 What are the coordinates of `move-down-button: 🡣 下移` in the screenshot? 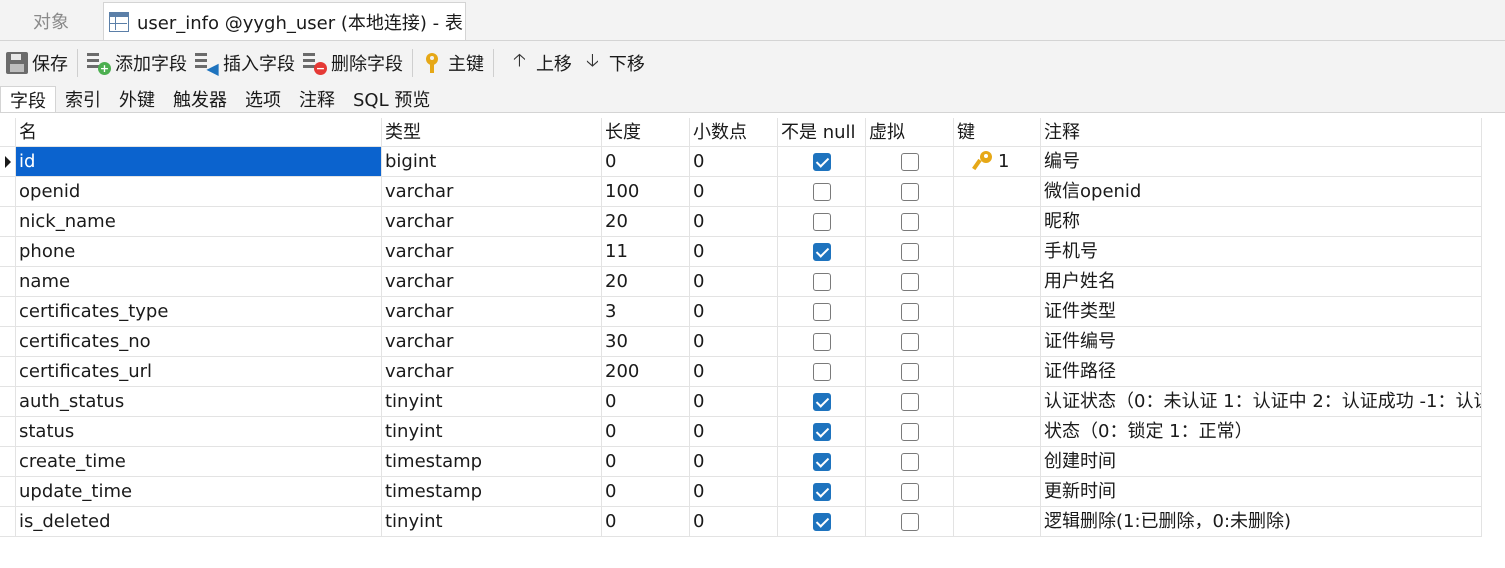 It's located at (610, 63).